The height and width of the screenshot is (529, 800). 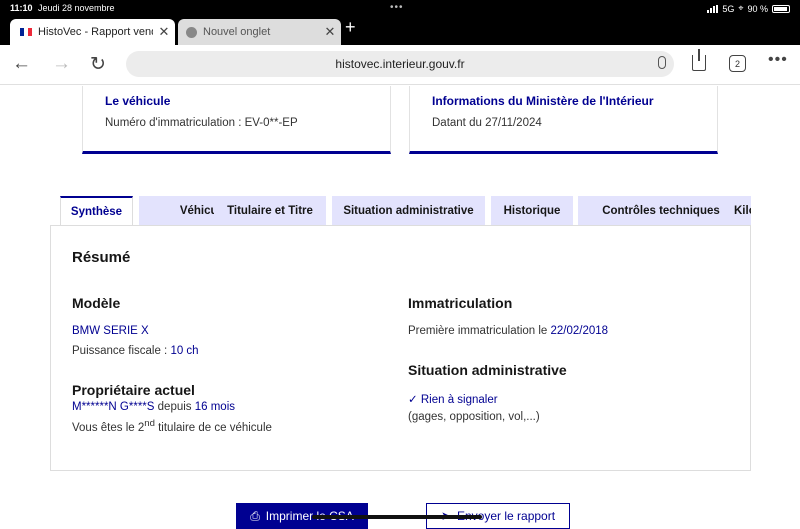 I want to click on status-time: 11:10, so click(x=21, y=8).